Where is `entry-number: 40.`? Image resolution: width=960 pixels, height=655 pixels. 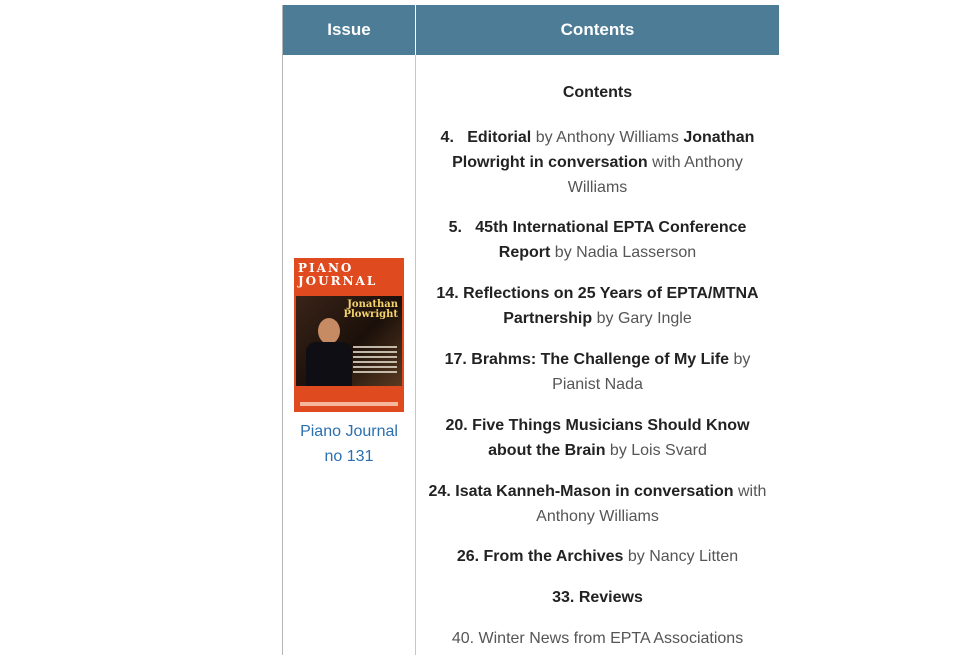
entry-number: 40. is located at coordinates (463, 638).